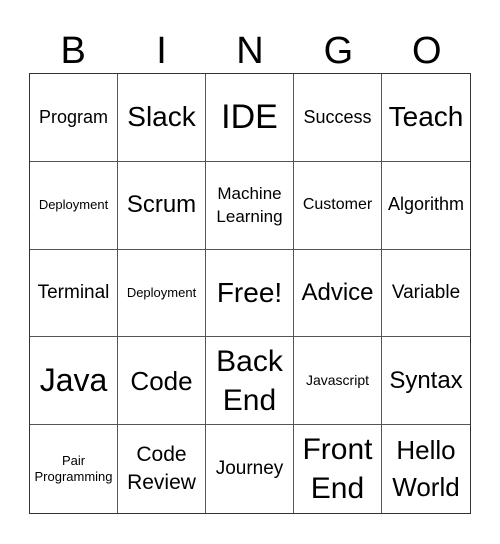 The image size is (500, 544). What do you see at coordinates (250, 381) in the screenshot?
I see `bingo-cell: Back End` at bounding box center [250, 381].